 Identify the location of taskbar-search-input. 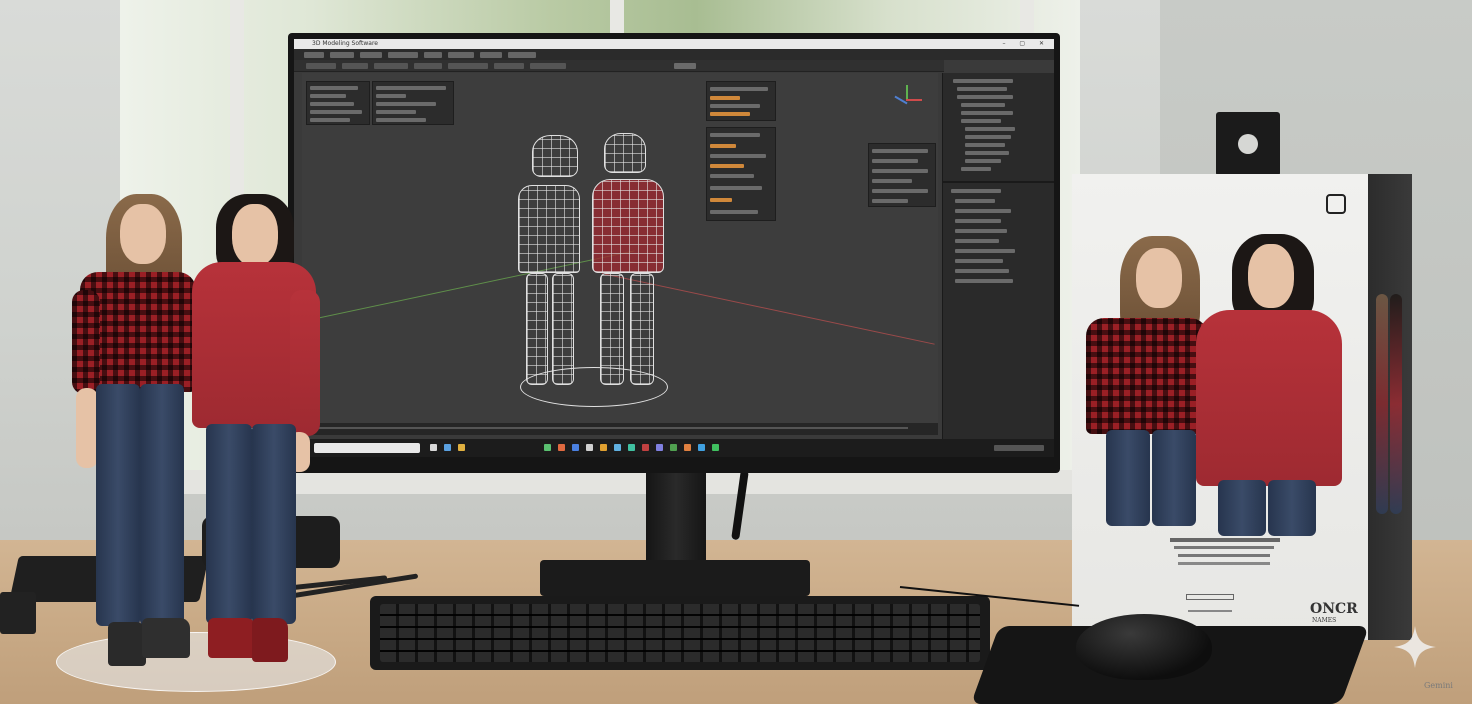
(367, 448).